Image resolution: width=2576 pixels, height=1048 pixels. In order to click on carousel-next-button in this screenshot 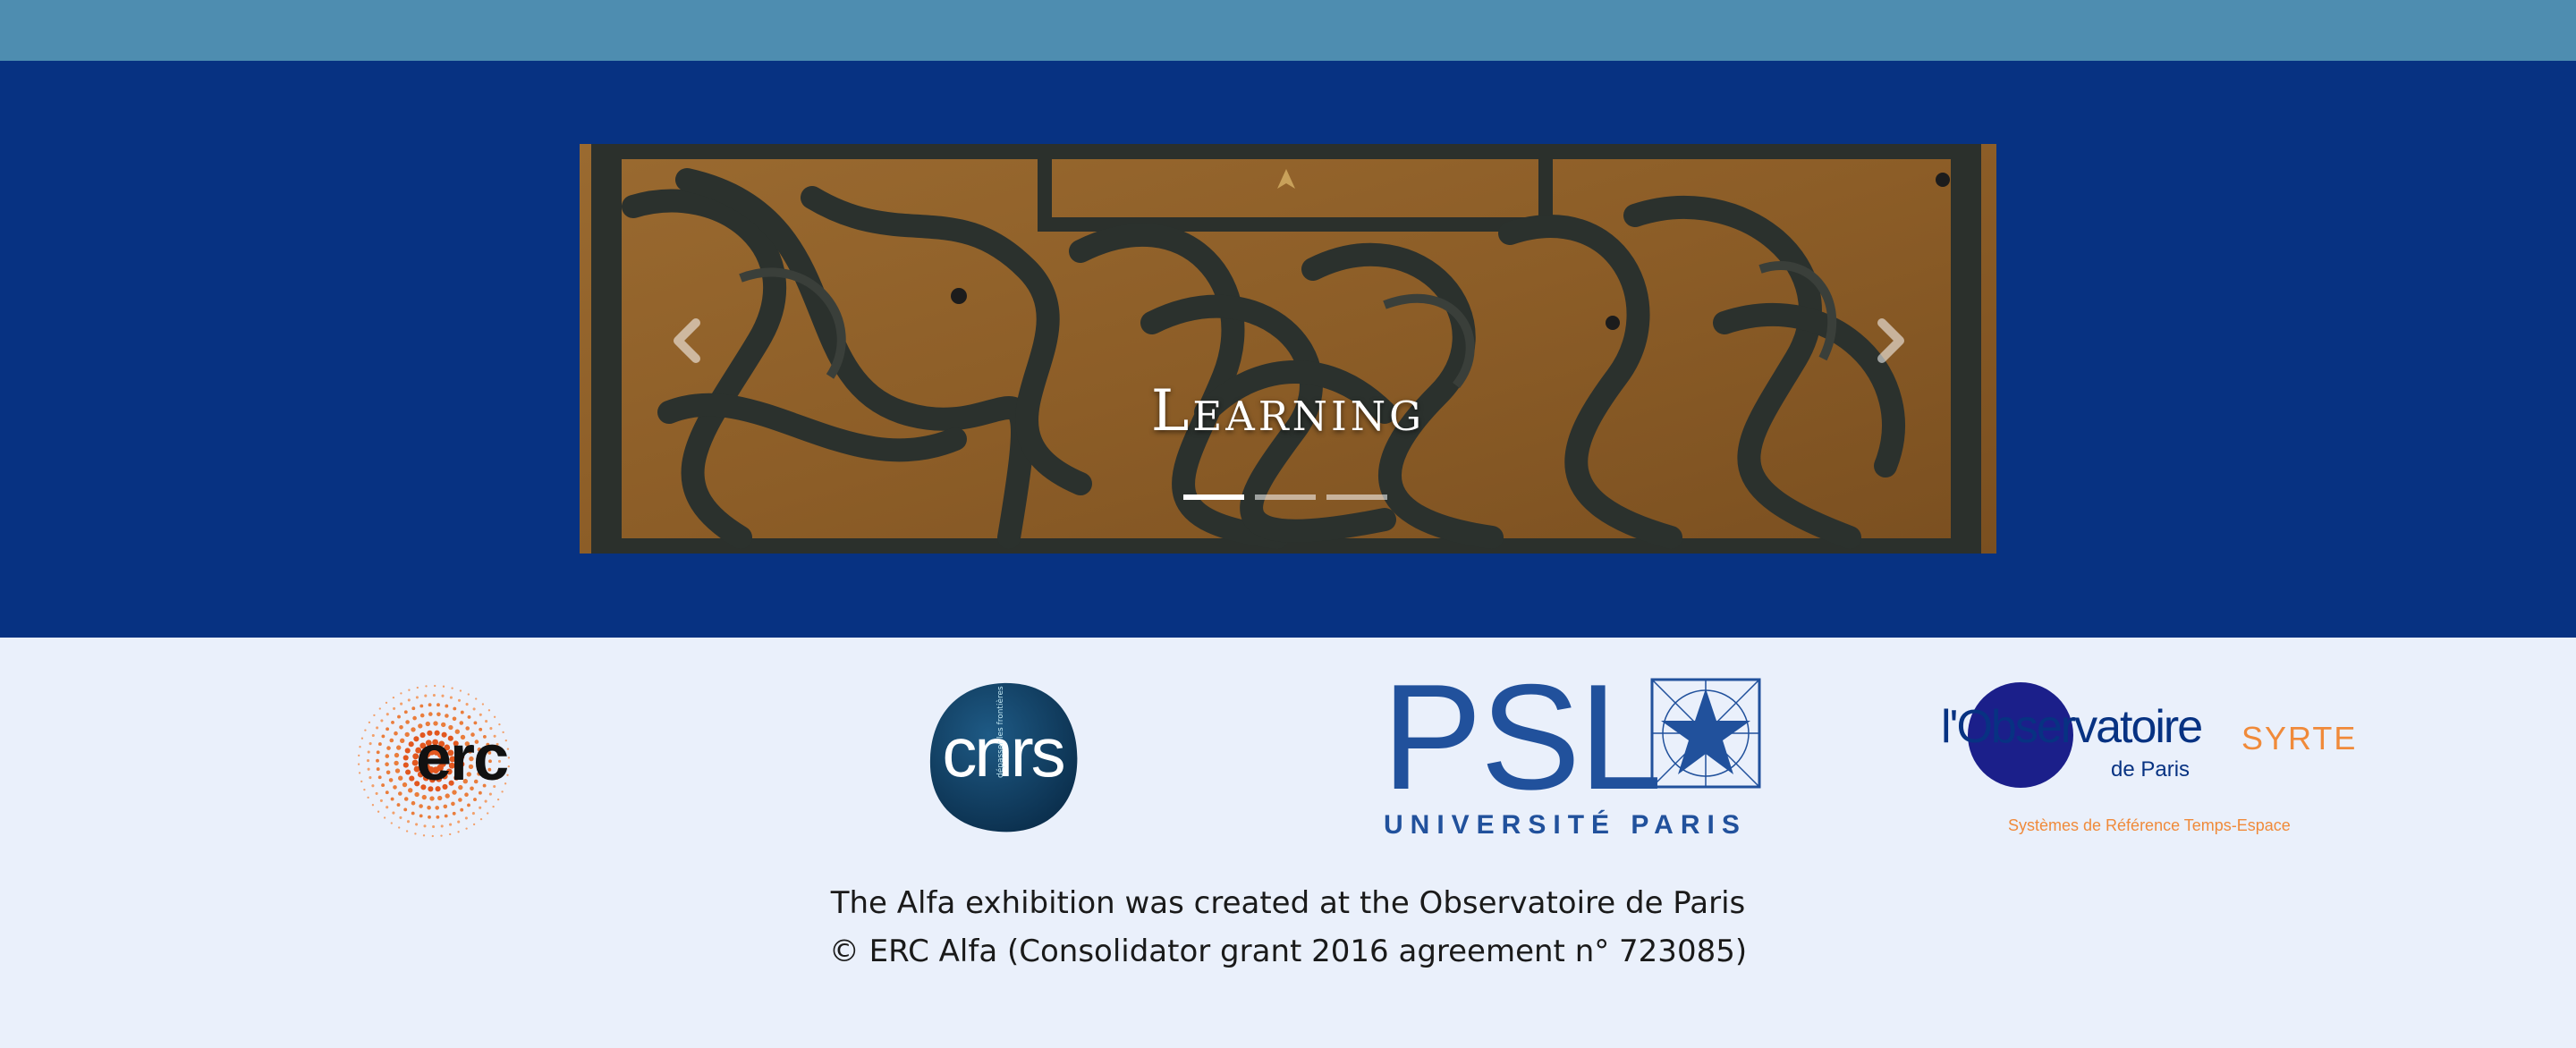, I will do `click(1891, 340)`.